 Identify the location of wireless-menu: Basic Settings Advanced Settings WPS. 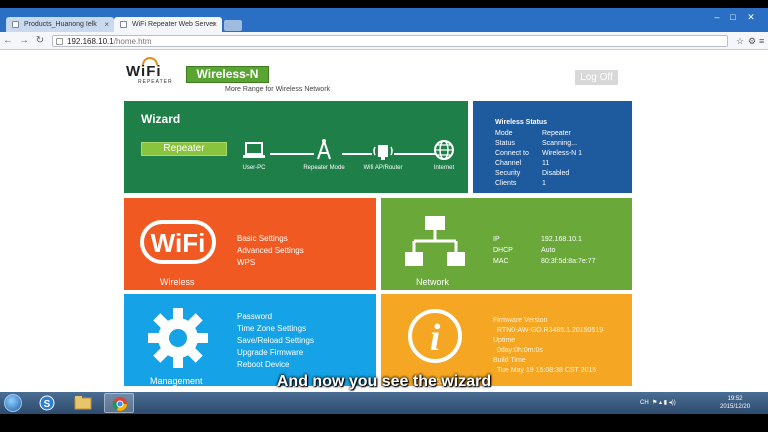
(270, 252).